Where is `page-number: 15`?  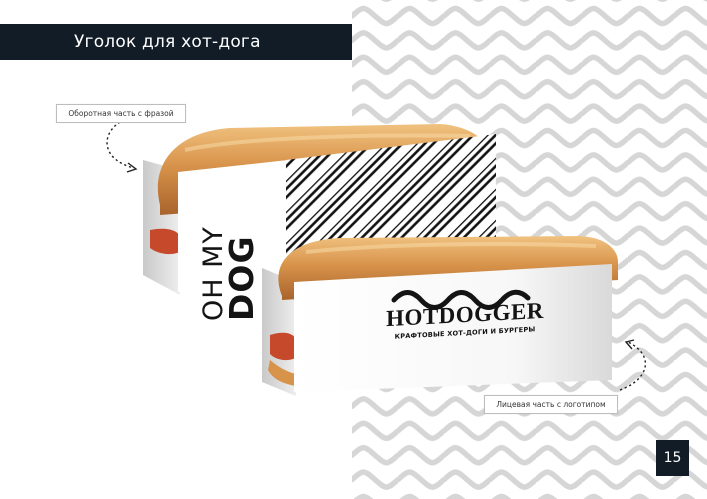
page-number: 15 is located at coordinates (672, 458).